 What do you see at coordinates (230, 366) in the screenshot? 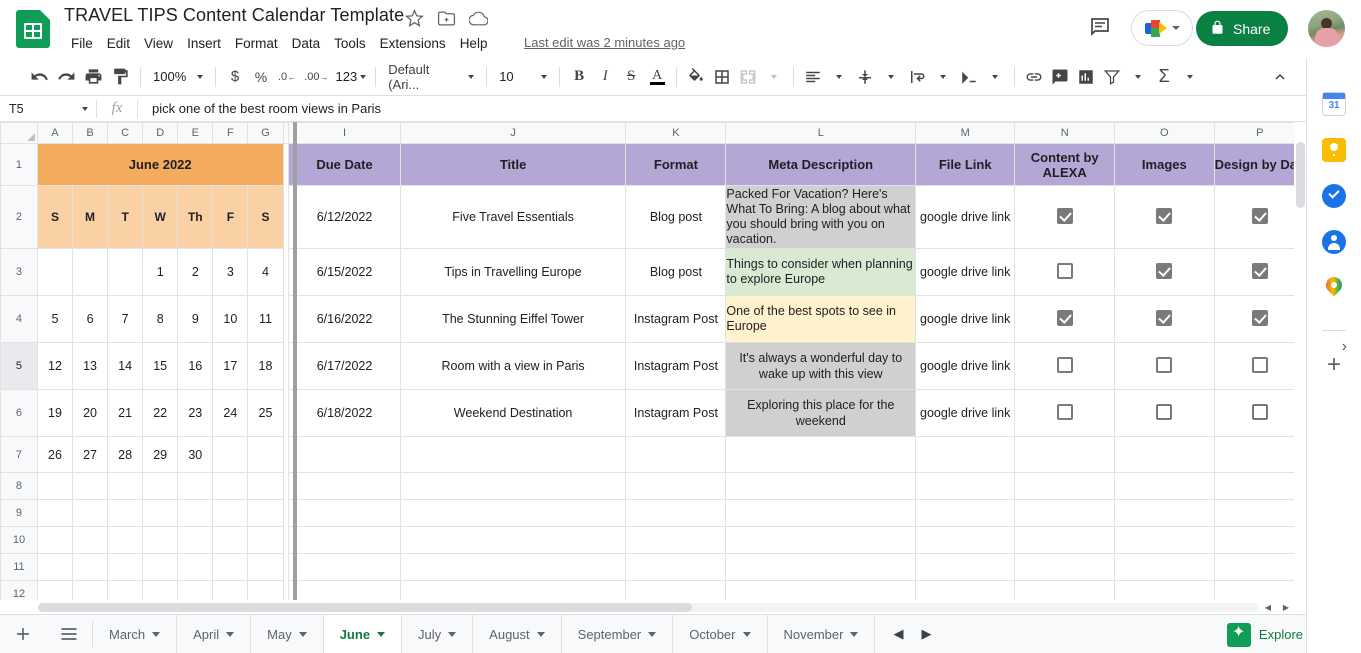
I see `calendar-day: 17` at bounding box center [230, 366].